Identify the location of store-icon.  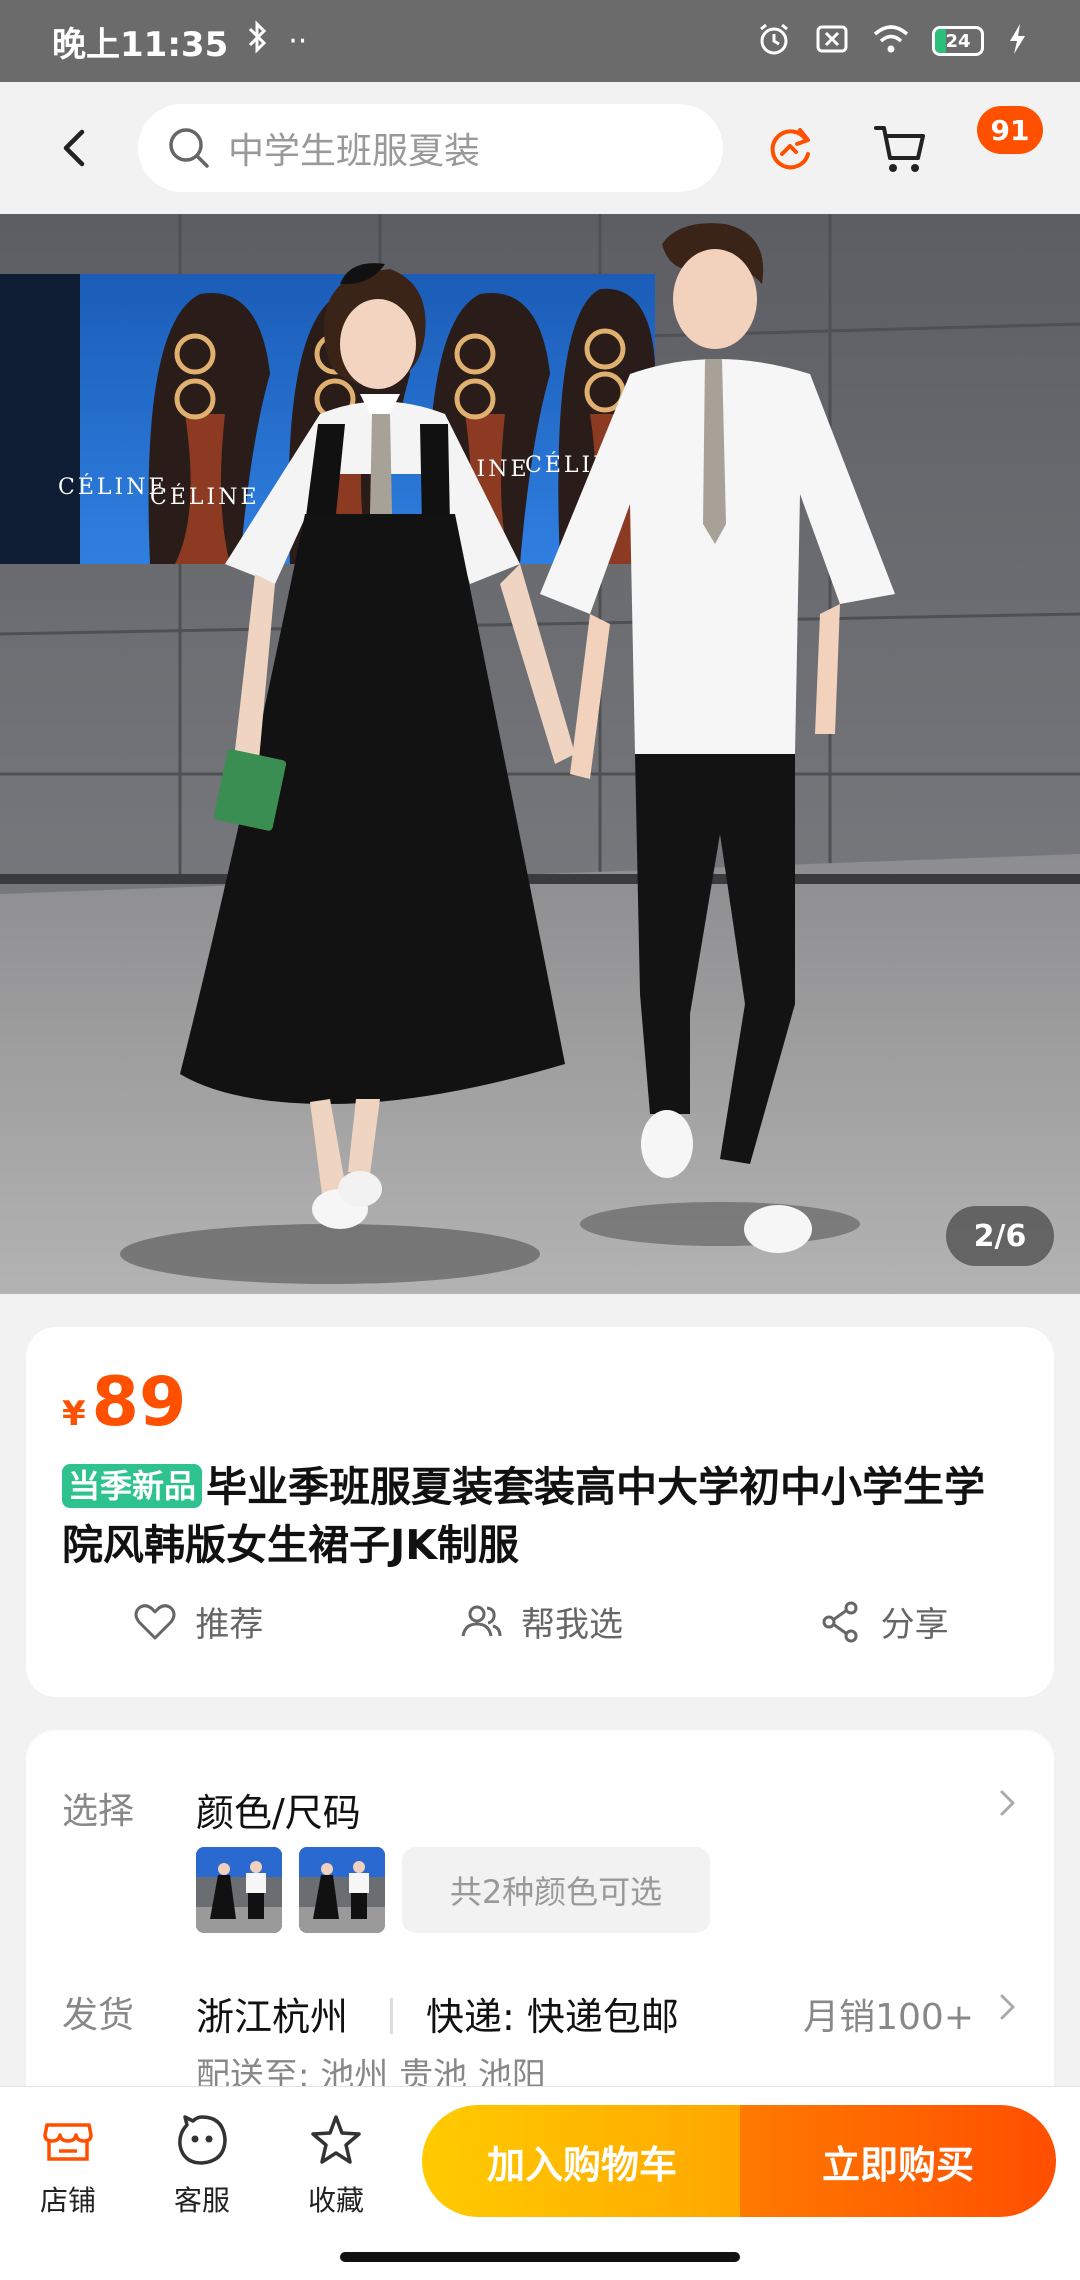
(68, 2142).